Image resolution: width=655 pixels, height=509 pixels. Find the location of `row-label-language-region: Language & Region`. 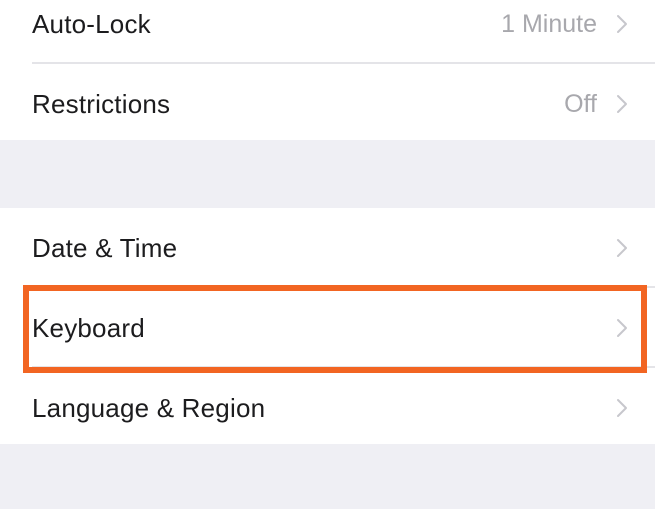

row-label-language-region: Language & Region is located at coordinates (149, 407).